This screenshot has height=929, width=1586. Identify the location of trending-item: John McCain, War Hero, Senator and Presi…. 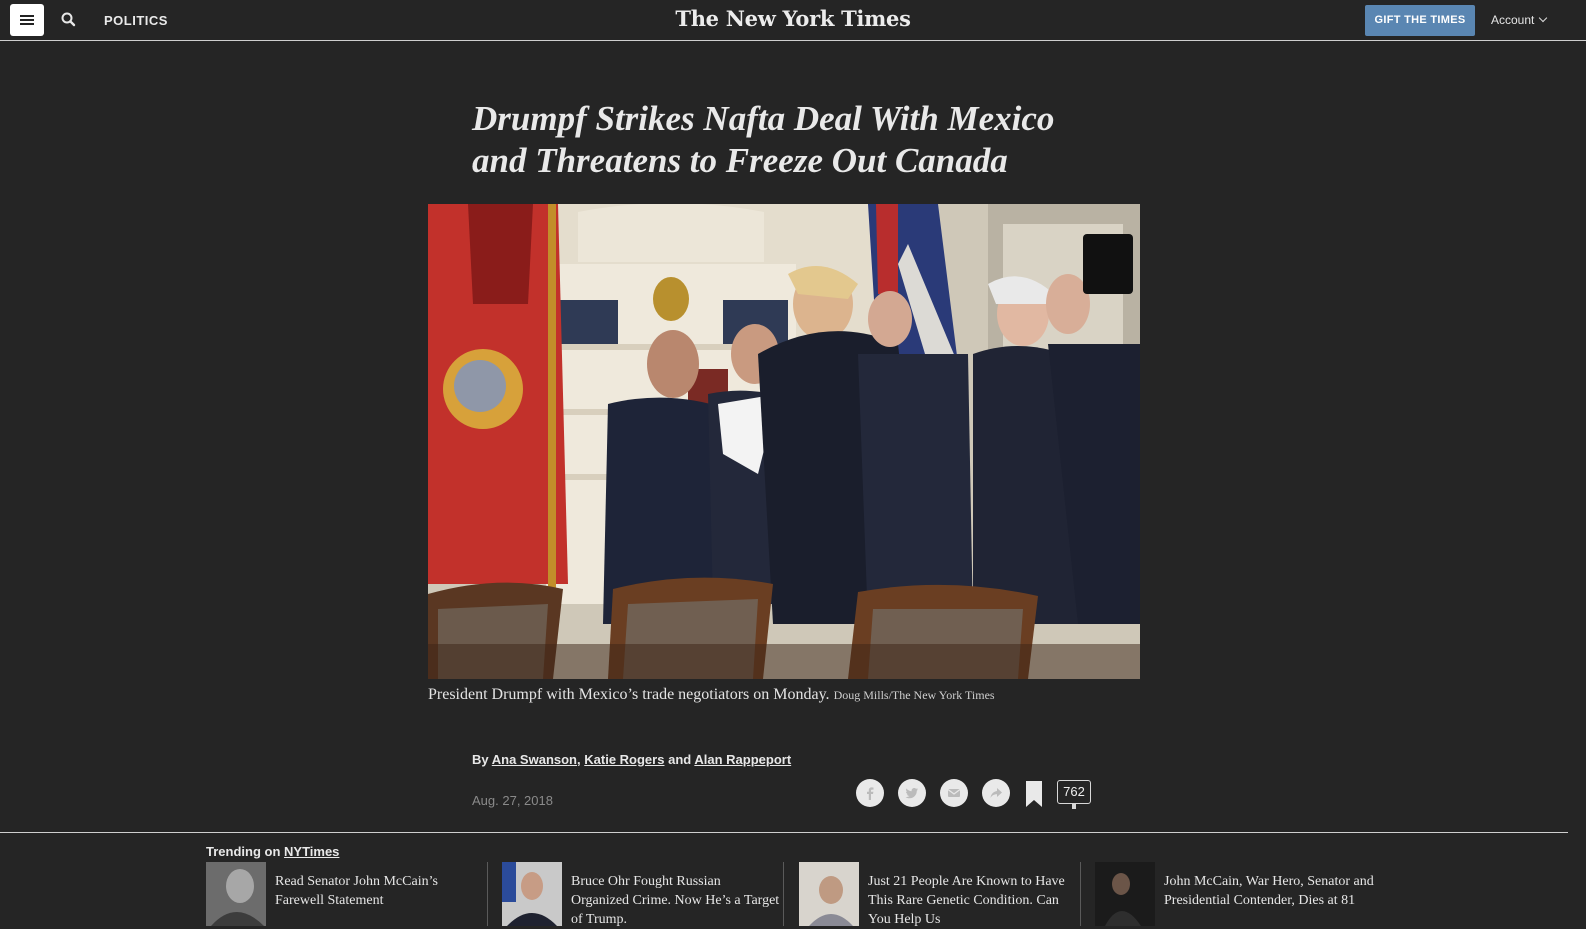
(1234, 894).